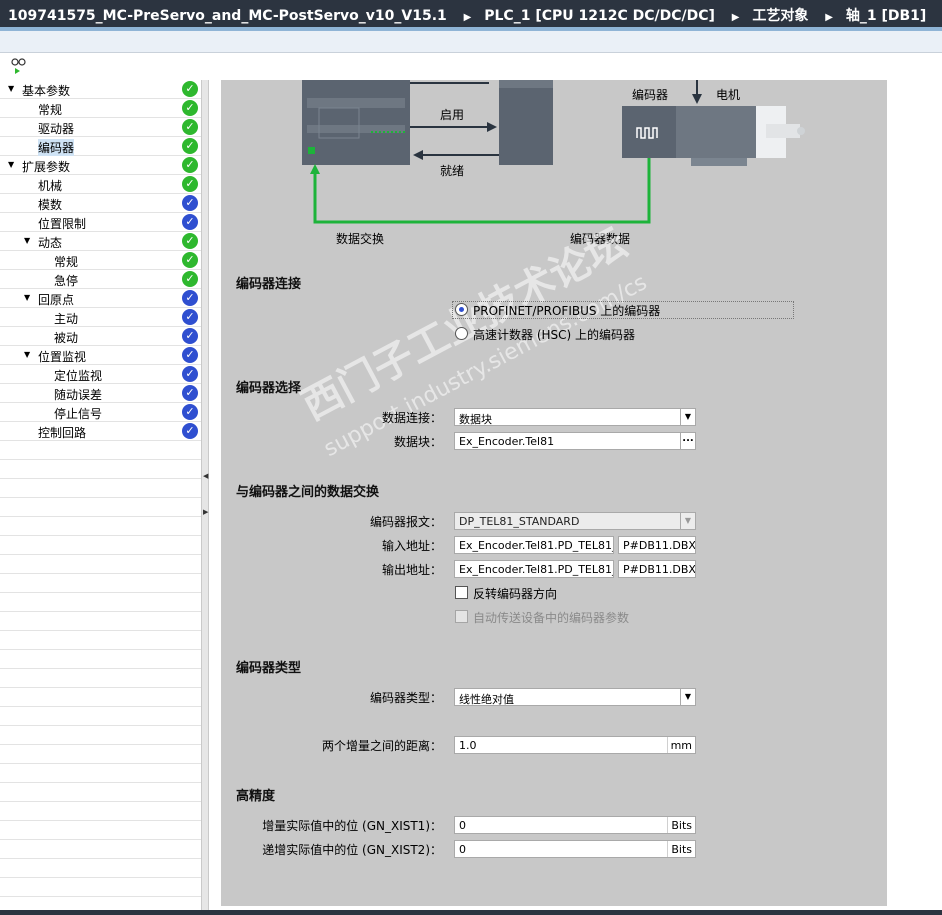 The image size is (942, 915). What do you see at coordinates (100, 317) in the screenshot?
I see `tree-item-active: 主动 ✓` at bounding box center [100, 317].